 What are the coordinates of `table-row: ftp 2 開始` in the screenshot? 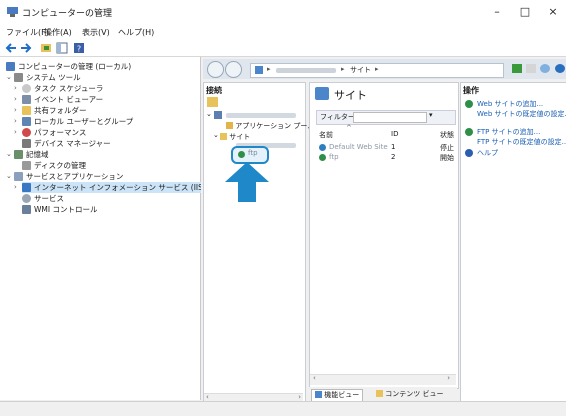 It's located at (385, 158).